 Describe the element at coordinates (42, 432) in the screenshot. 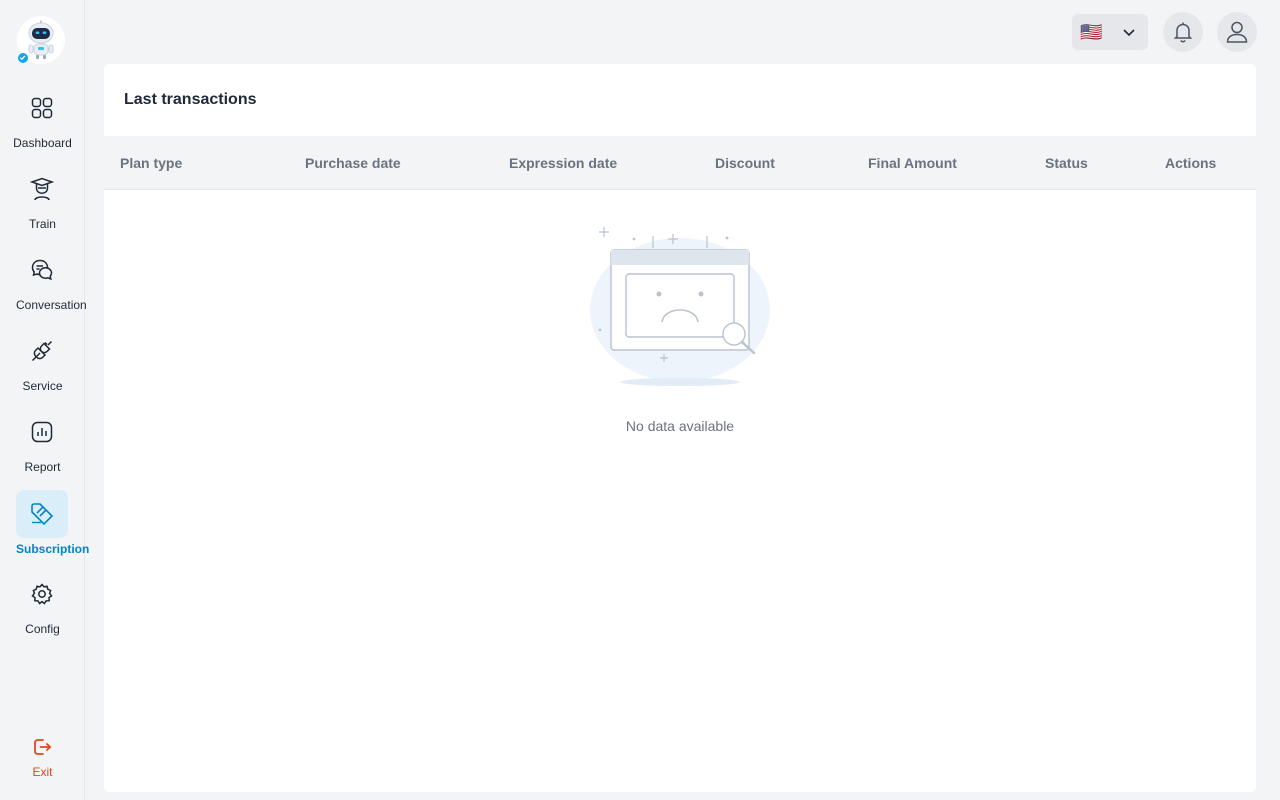

I see `report-icon` at that location.